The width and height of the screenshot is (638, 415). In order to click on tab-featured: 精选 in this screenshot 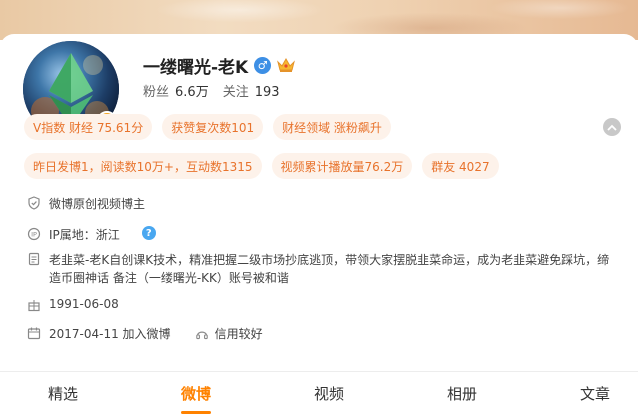, I will do `click(63, 393)`.